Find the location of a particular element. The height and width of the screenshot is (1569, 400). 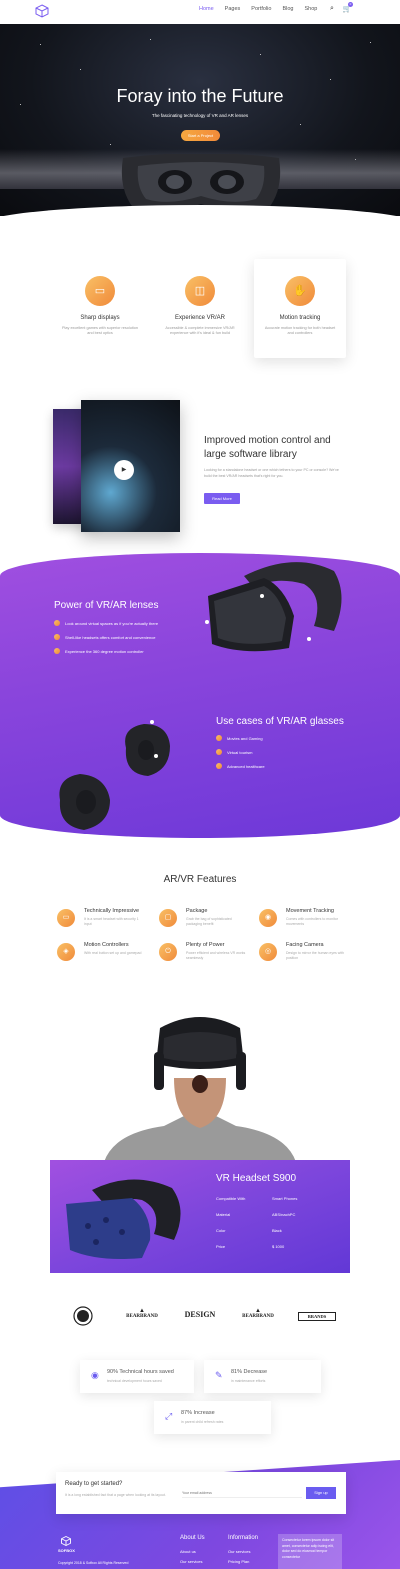

cart-icon: 🛒 0 is located at coordinates (348, 7).